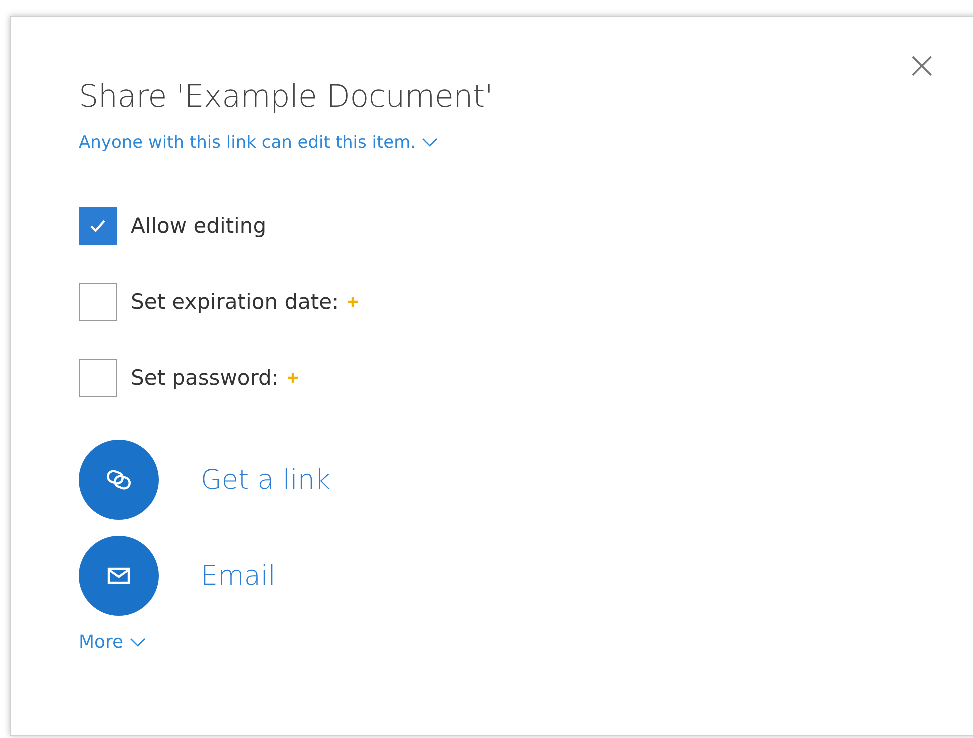  I want to click on get-link-option: Get a link, so click(266, 480).